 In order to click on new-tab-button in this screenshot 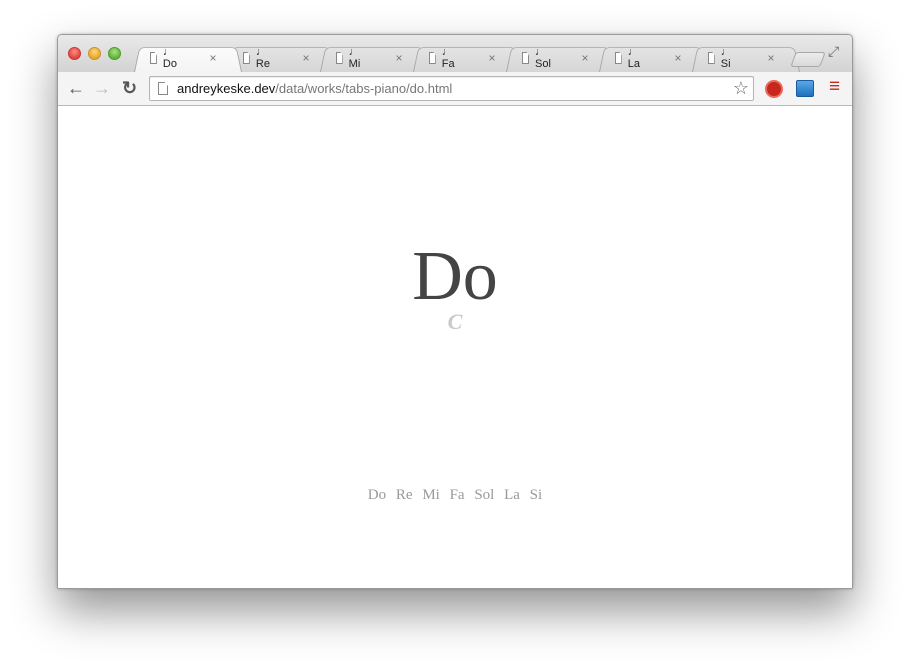, I will do `click(808, 59)`.